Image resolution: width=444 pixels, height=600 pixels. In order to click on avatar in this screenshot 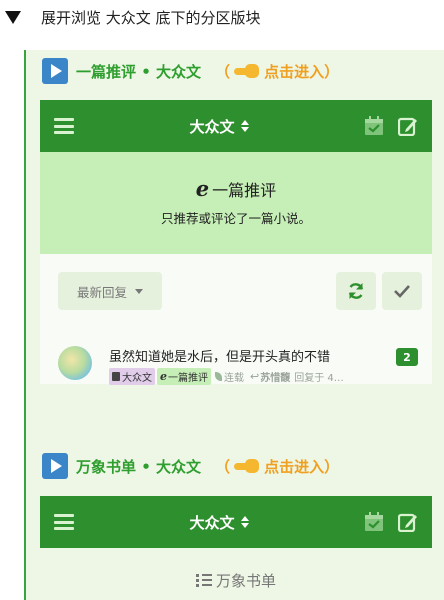, I will do `click(75, 363)`.